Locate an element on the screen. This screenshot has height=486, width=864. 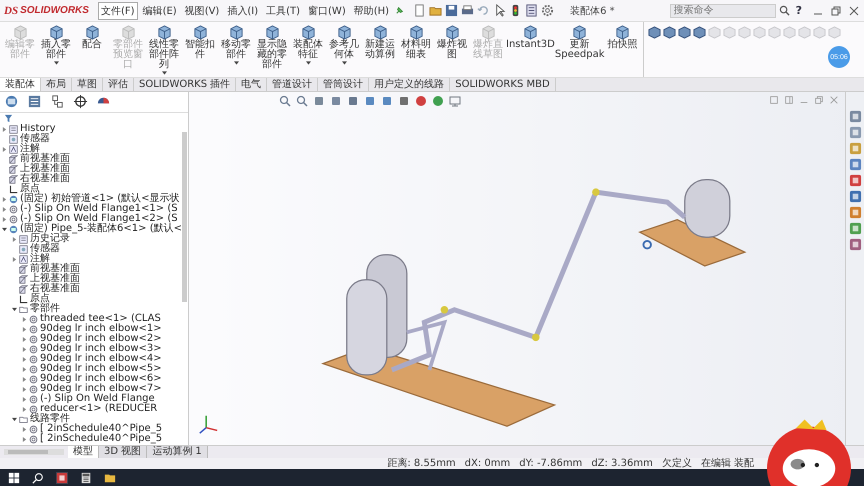
new-file-icon is located at coordinates (419, 10).